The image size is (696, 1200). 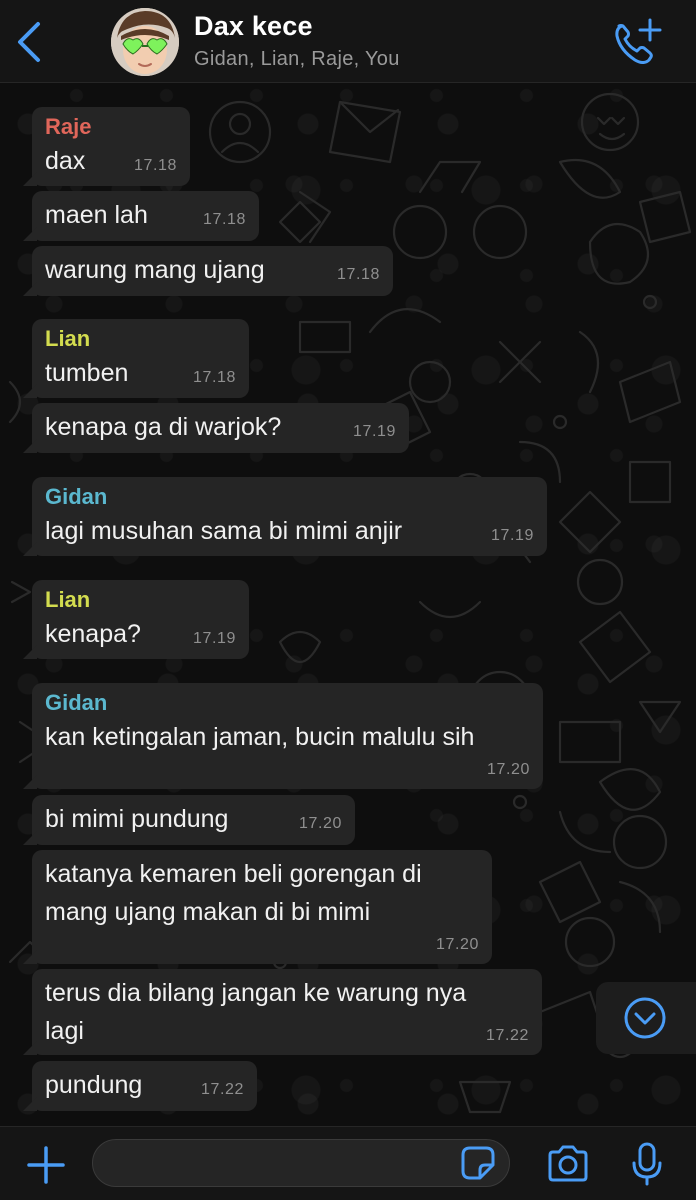 I want to click on camera-icon, so click(x=568, y=1164).